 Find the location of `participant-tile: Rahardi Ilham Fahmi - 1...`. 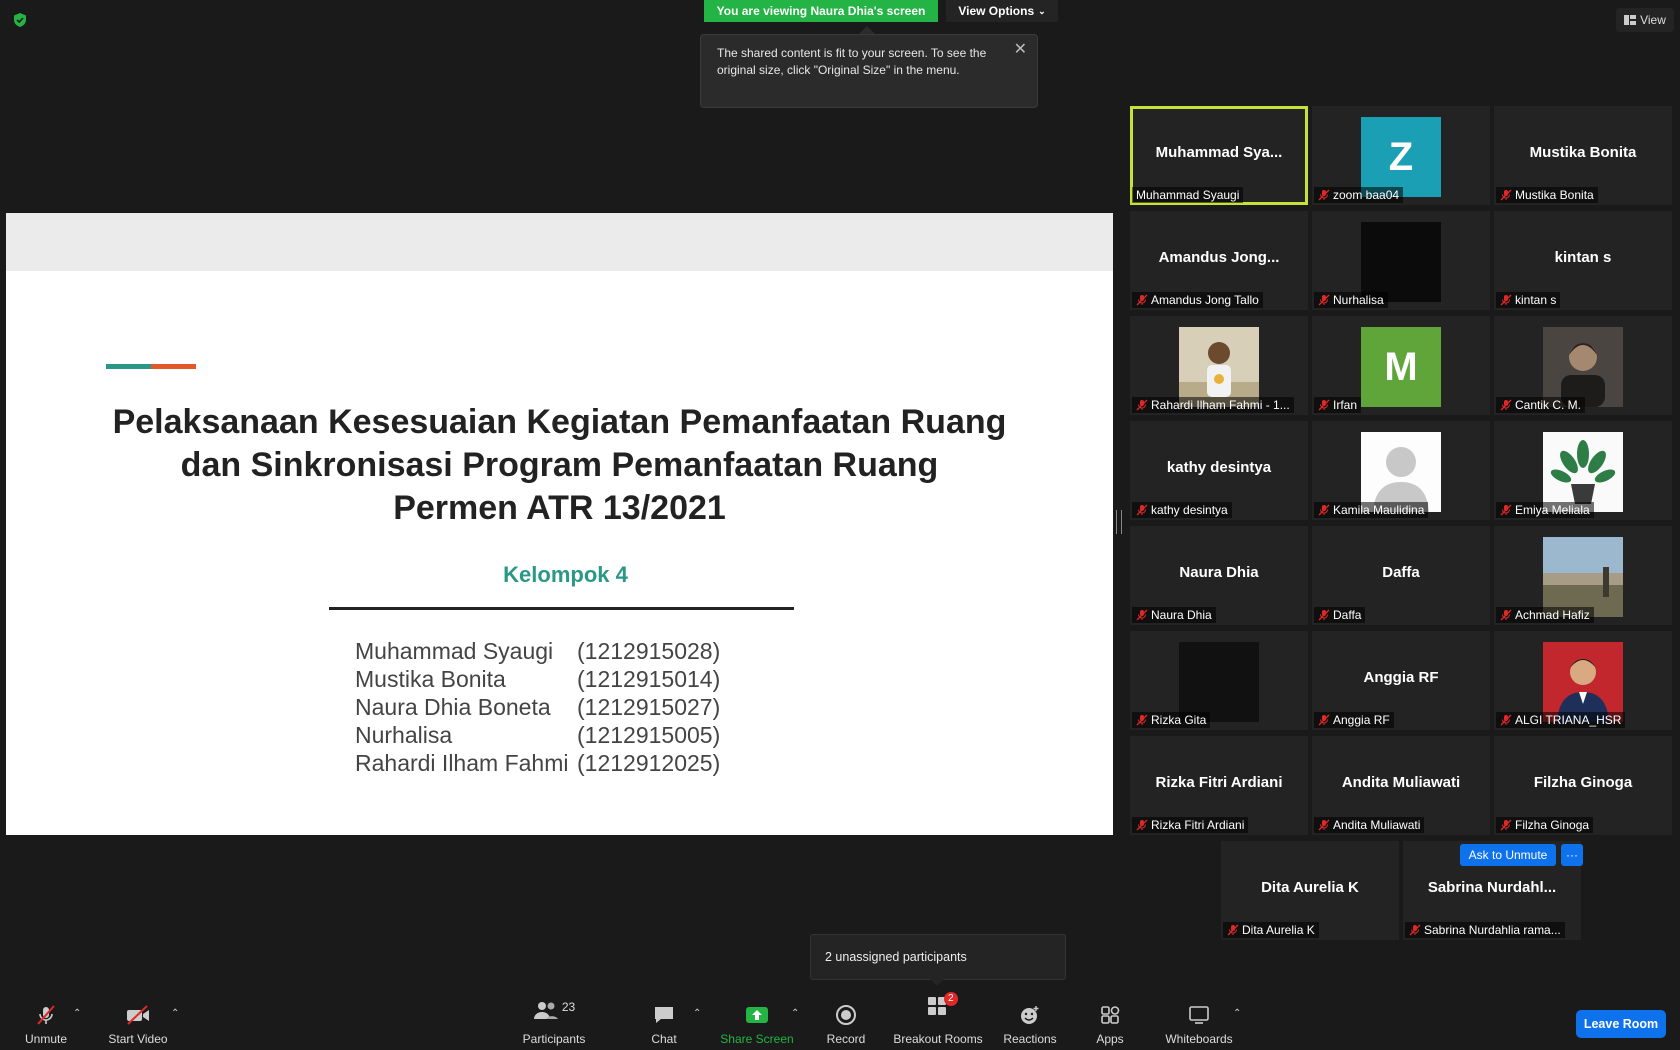

participant-tile: Rahardi Ilham Fahmi - 1... is located at coordinates (1219, 365).